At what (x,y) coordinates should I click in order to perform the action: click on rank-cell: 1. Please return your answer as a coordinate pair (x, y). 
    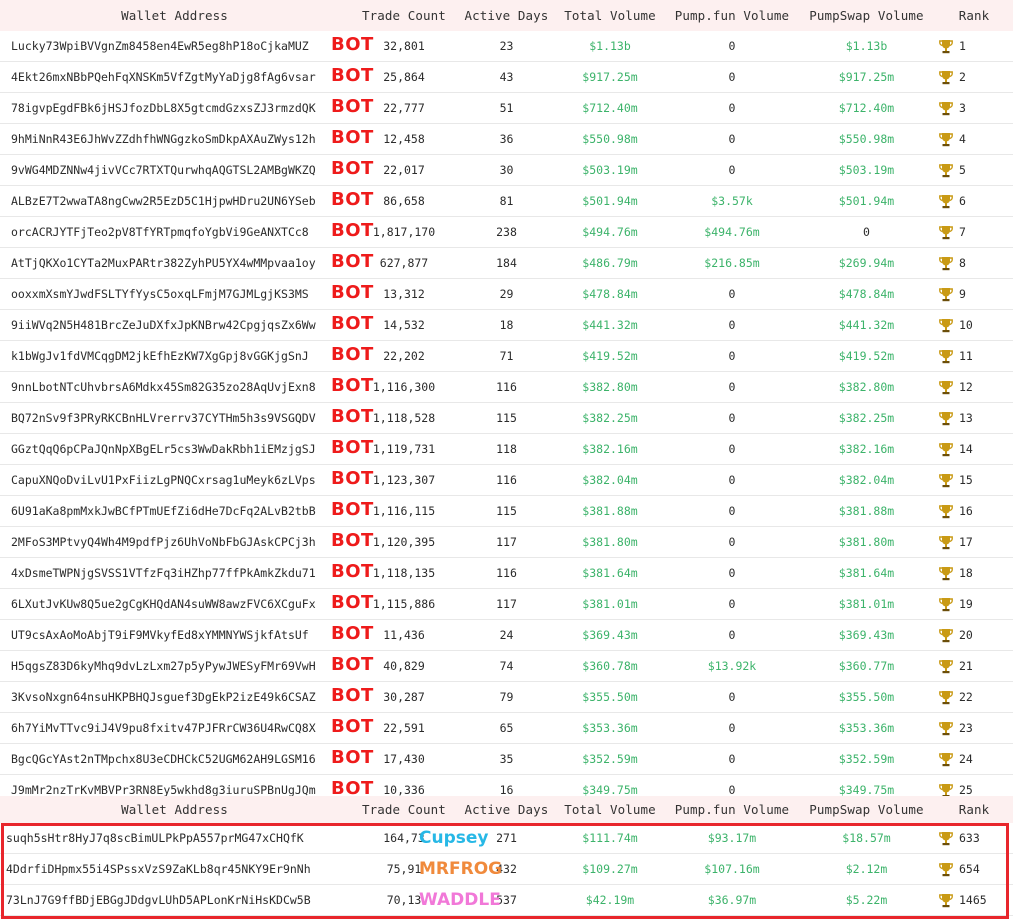
    Looking at the image, I should click on (974, 46).